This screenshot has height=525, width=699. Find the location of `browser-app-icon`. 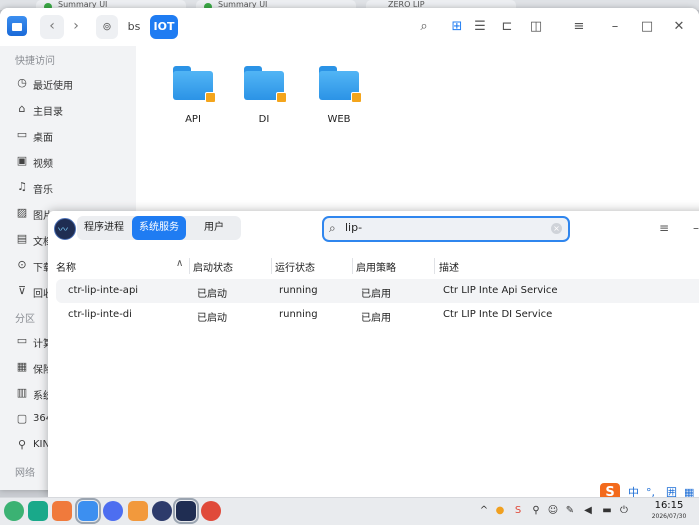

browser-app-icon is located at coordinates (113, 511).